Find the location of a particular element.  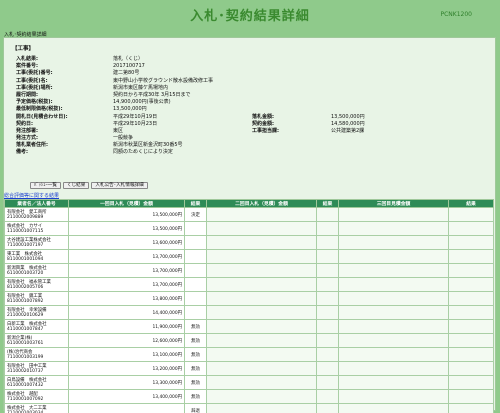

table-row: 有限会社 幸栄設備 2110002010629 14,400,000円 is located at coordinates (249, 312).